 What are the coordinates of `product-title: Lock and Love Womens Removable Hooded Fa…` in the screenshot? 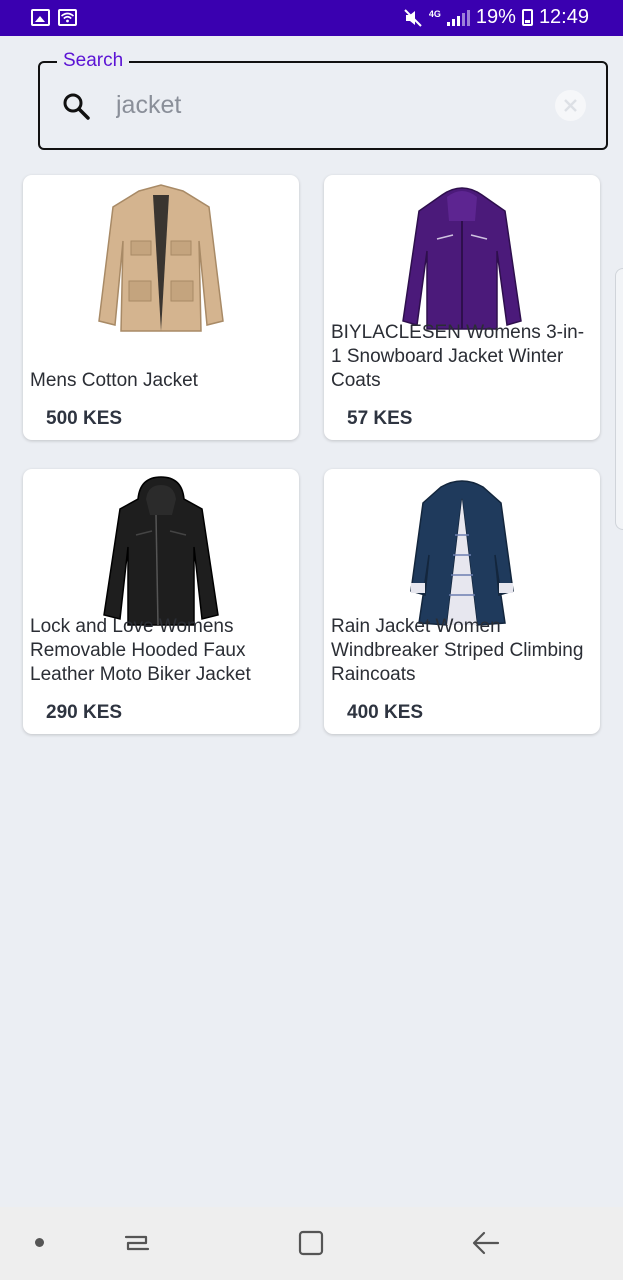 It's located at (140, 650).